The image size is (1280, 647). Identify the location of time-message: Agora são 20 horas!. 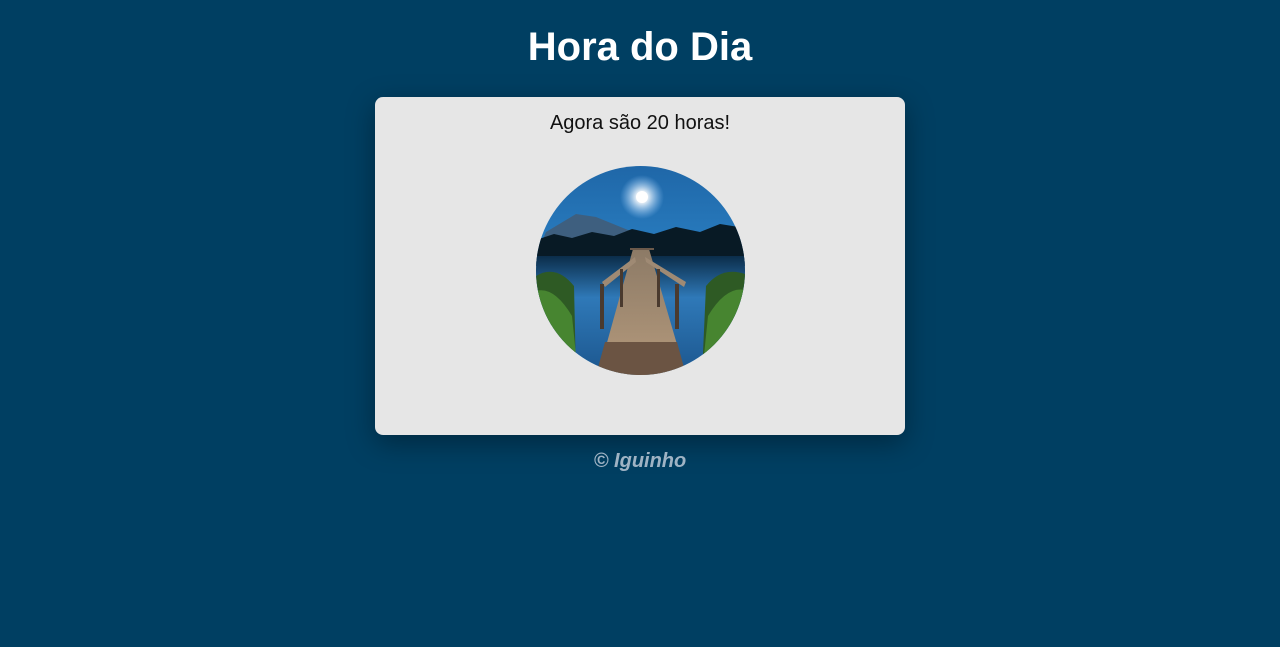
(640, 123).